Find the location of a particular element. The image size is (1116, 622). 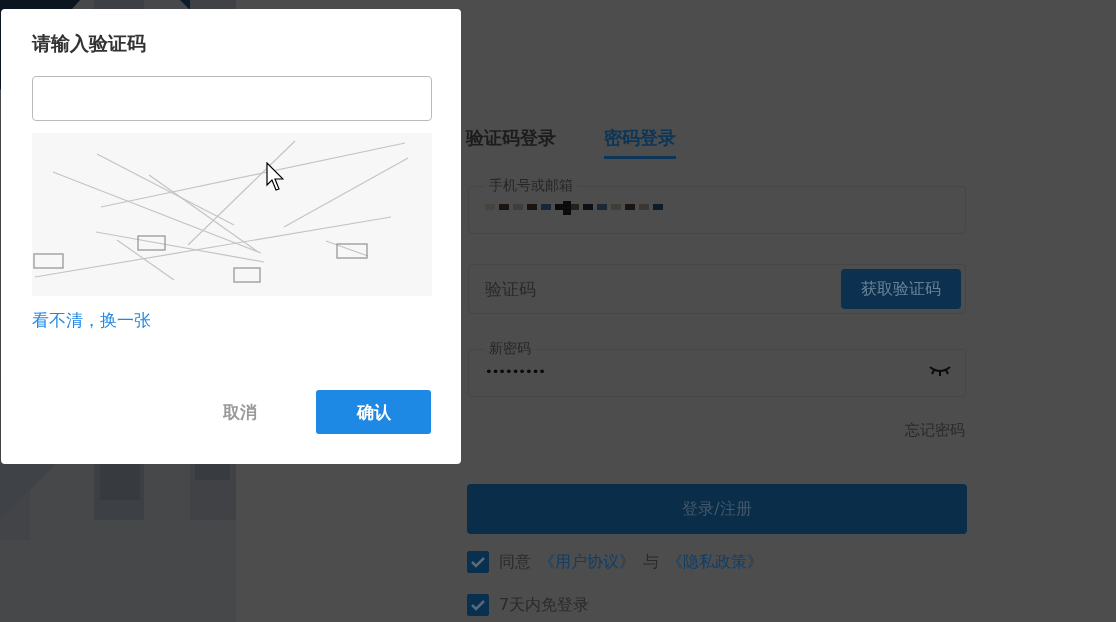

captcha-input is located at coordinates (232, 98).